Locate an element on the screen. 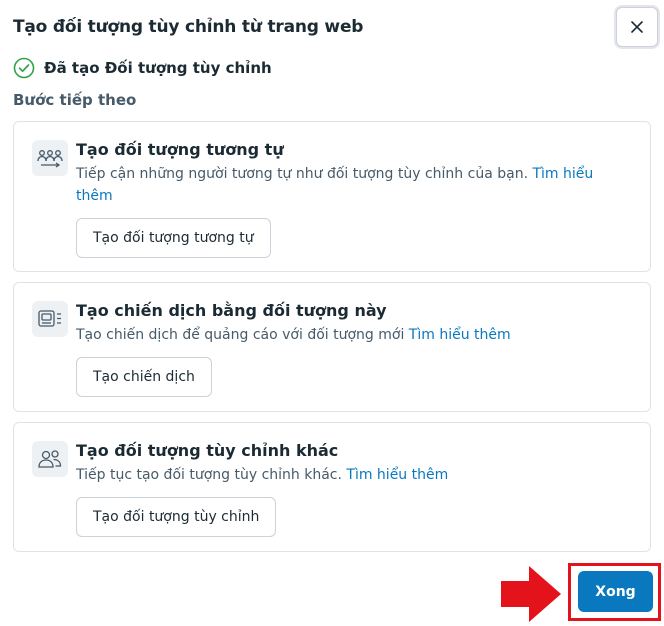 The height and width of the screenshot is (626, 664). people-group-icon is located at coordinates (50, 158).